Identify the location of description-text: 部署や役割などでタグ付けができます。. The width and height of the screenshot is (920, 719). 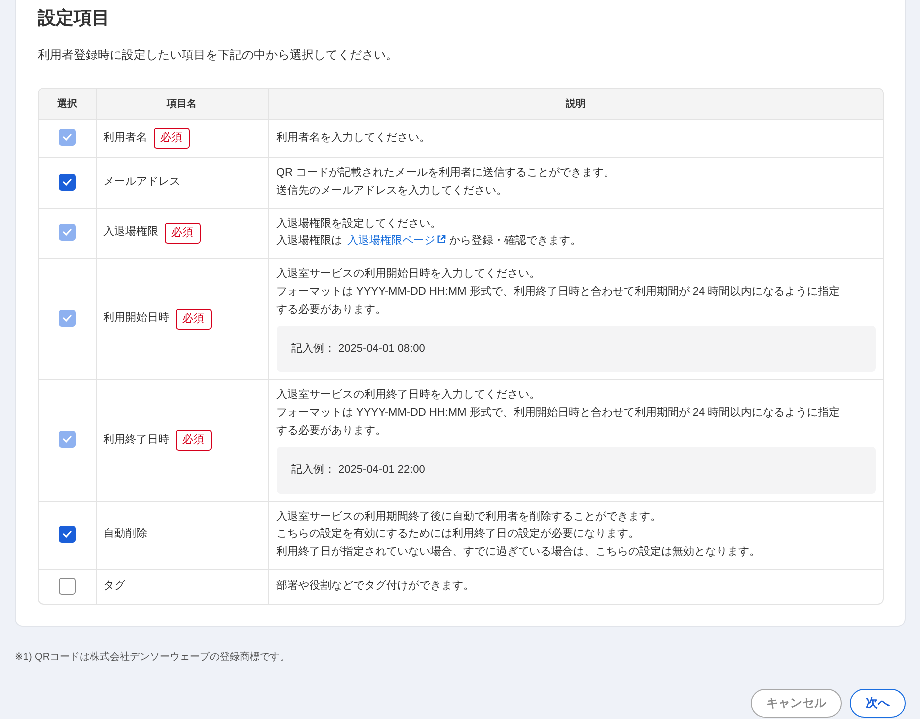
(376, 586).